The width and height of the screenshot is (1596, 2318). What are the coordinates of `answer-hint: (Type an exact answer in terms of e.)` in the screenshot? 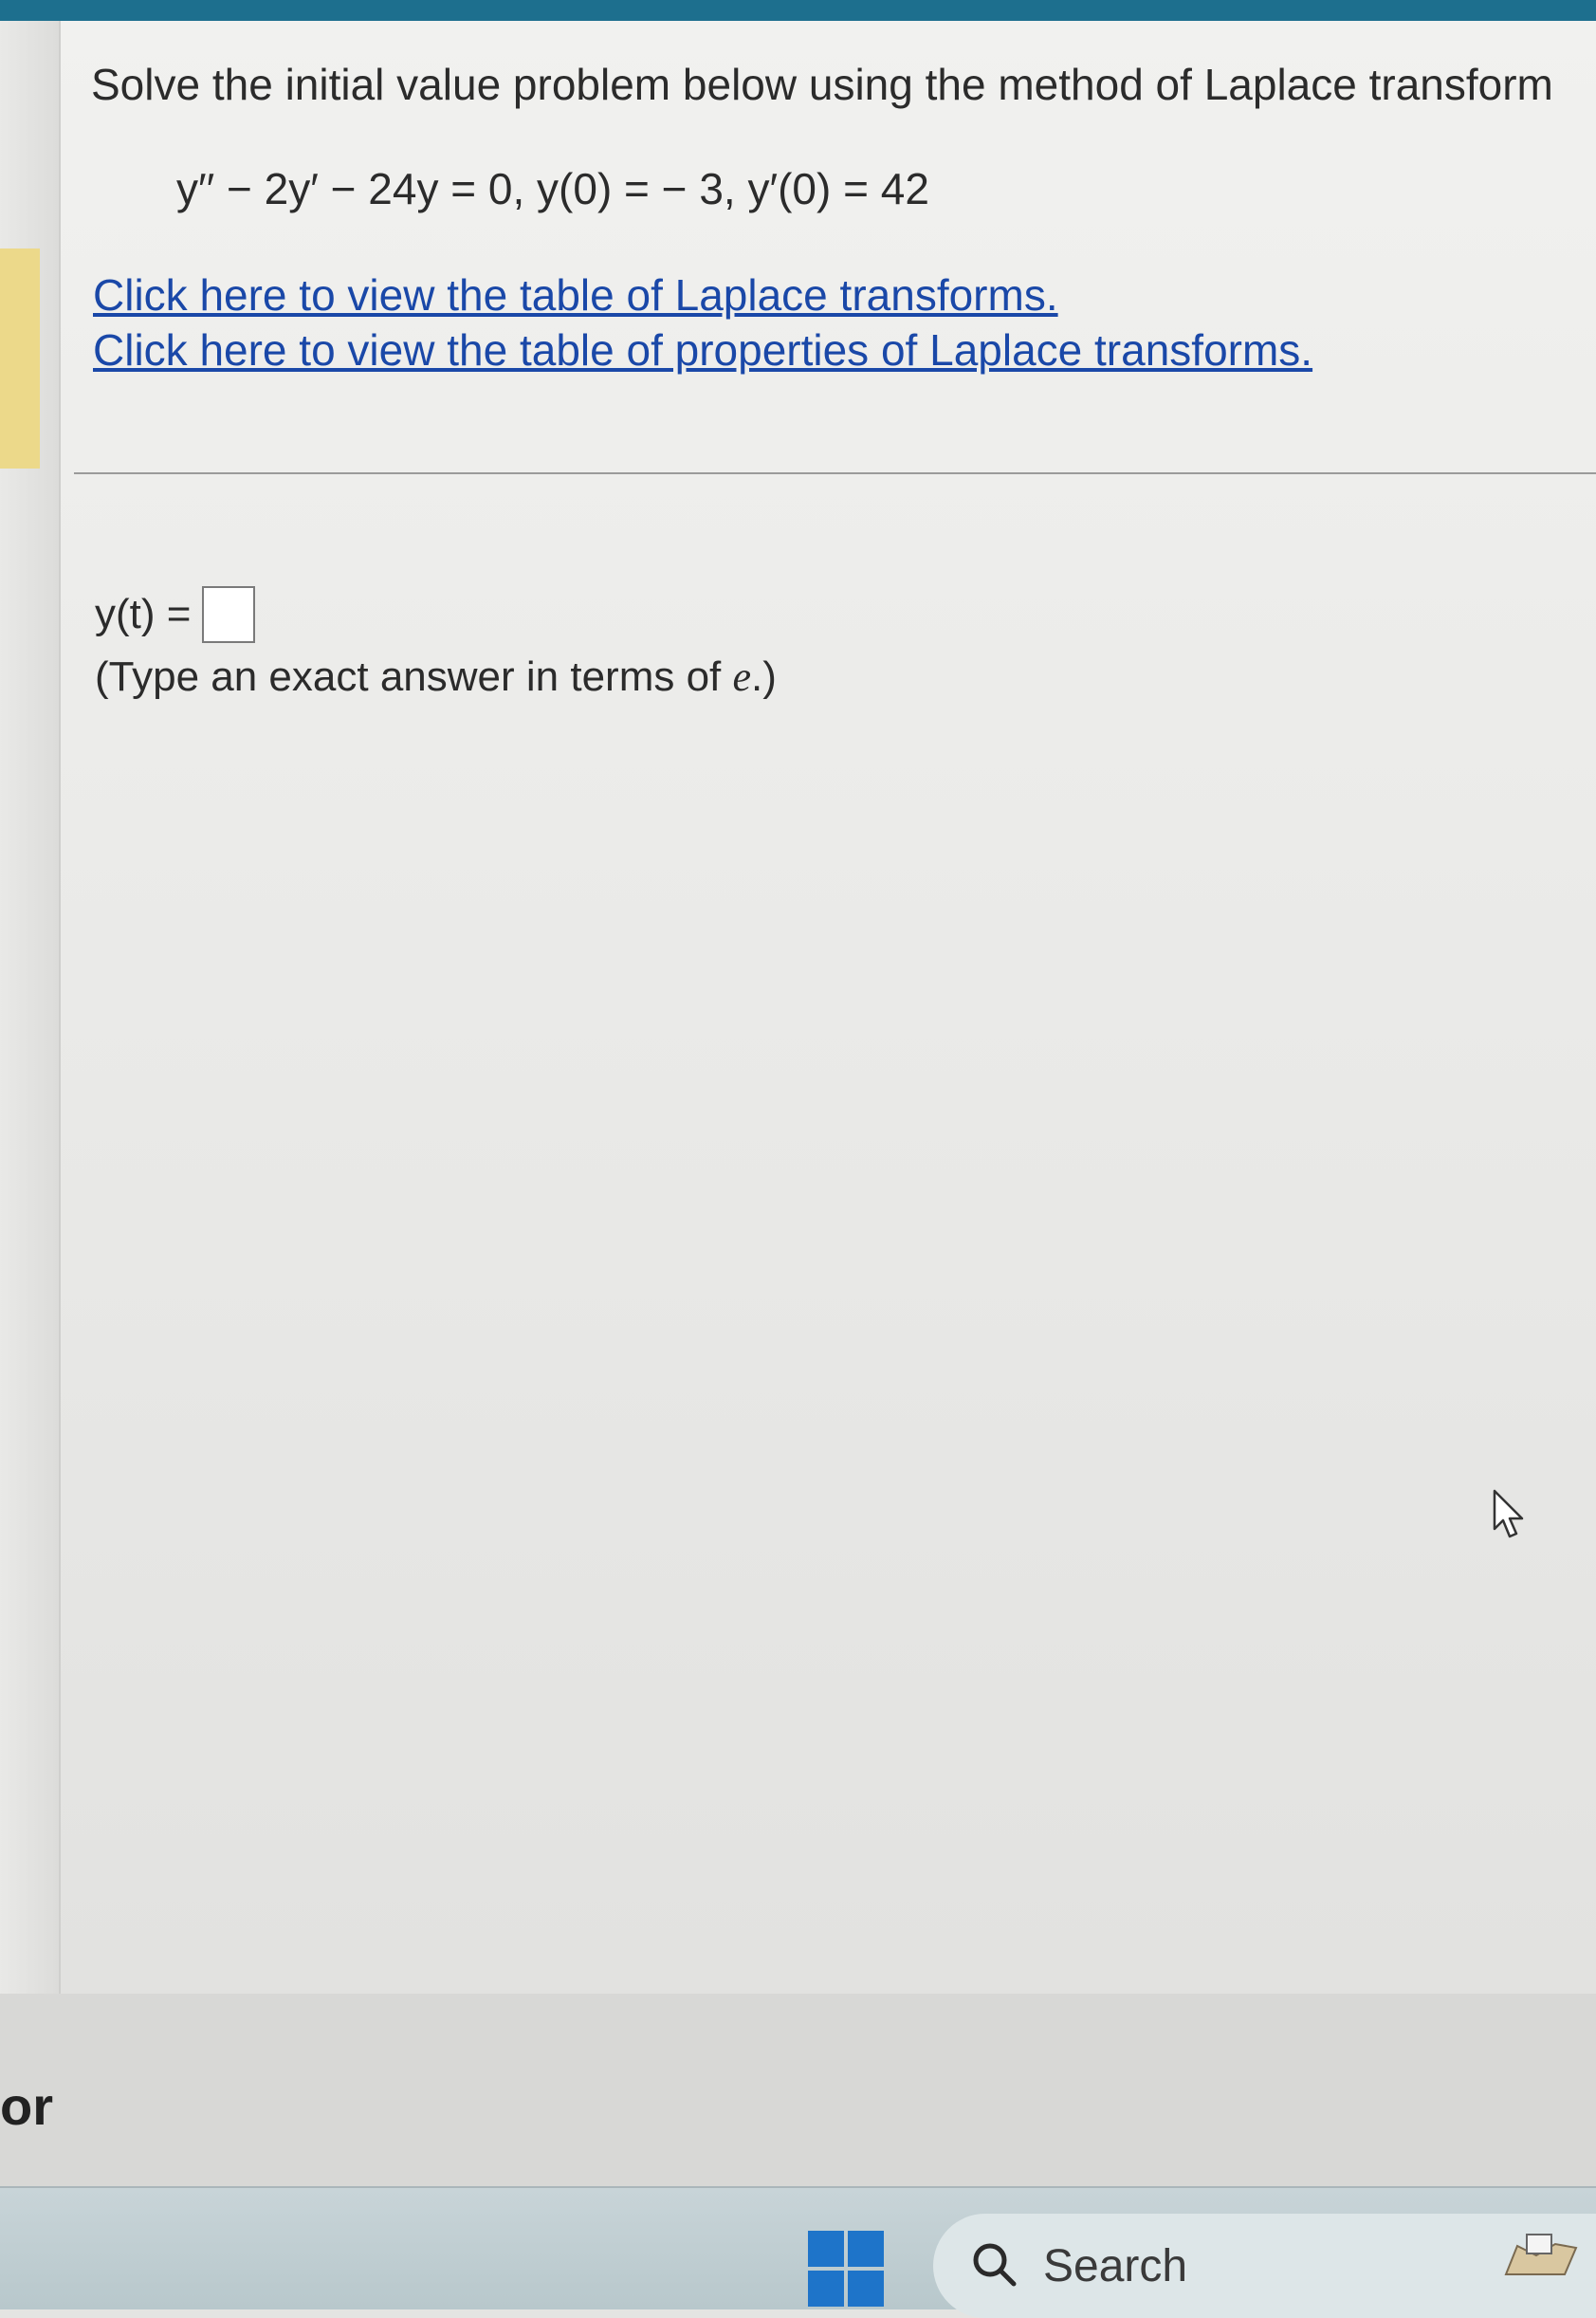 It's located at (436, 677).